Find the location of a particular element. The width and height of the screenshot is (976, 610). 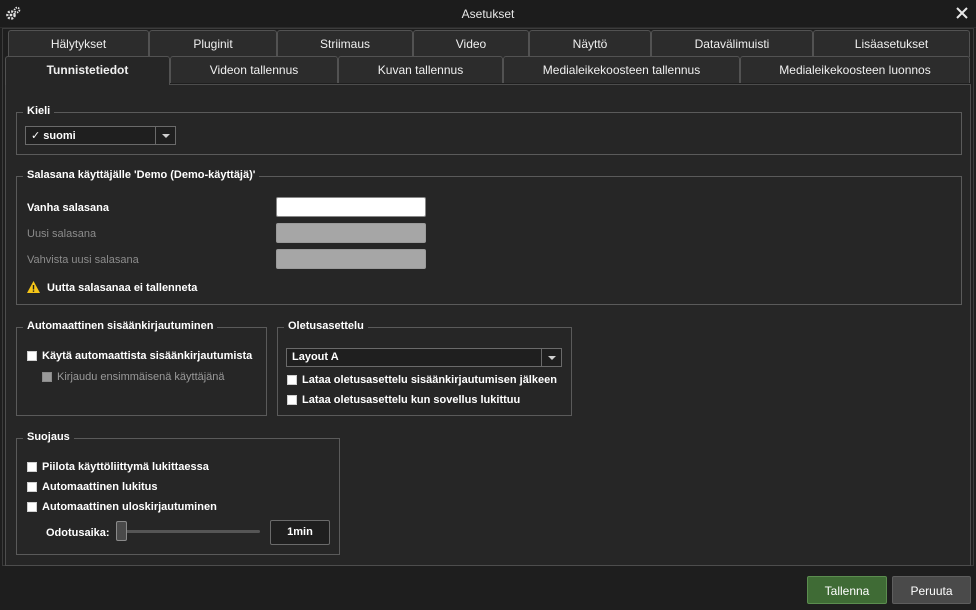

protection-legend: Suojaus is located at coordinates (48, 437).